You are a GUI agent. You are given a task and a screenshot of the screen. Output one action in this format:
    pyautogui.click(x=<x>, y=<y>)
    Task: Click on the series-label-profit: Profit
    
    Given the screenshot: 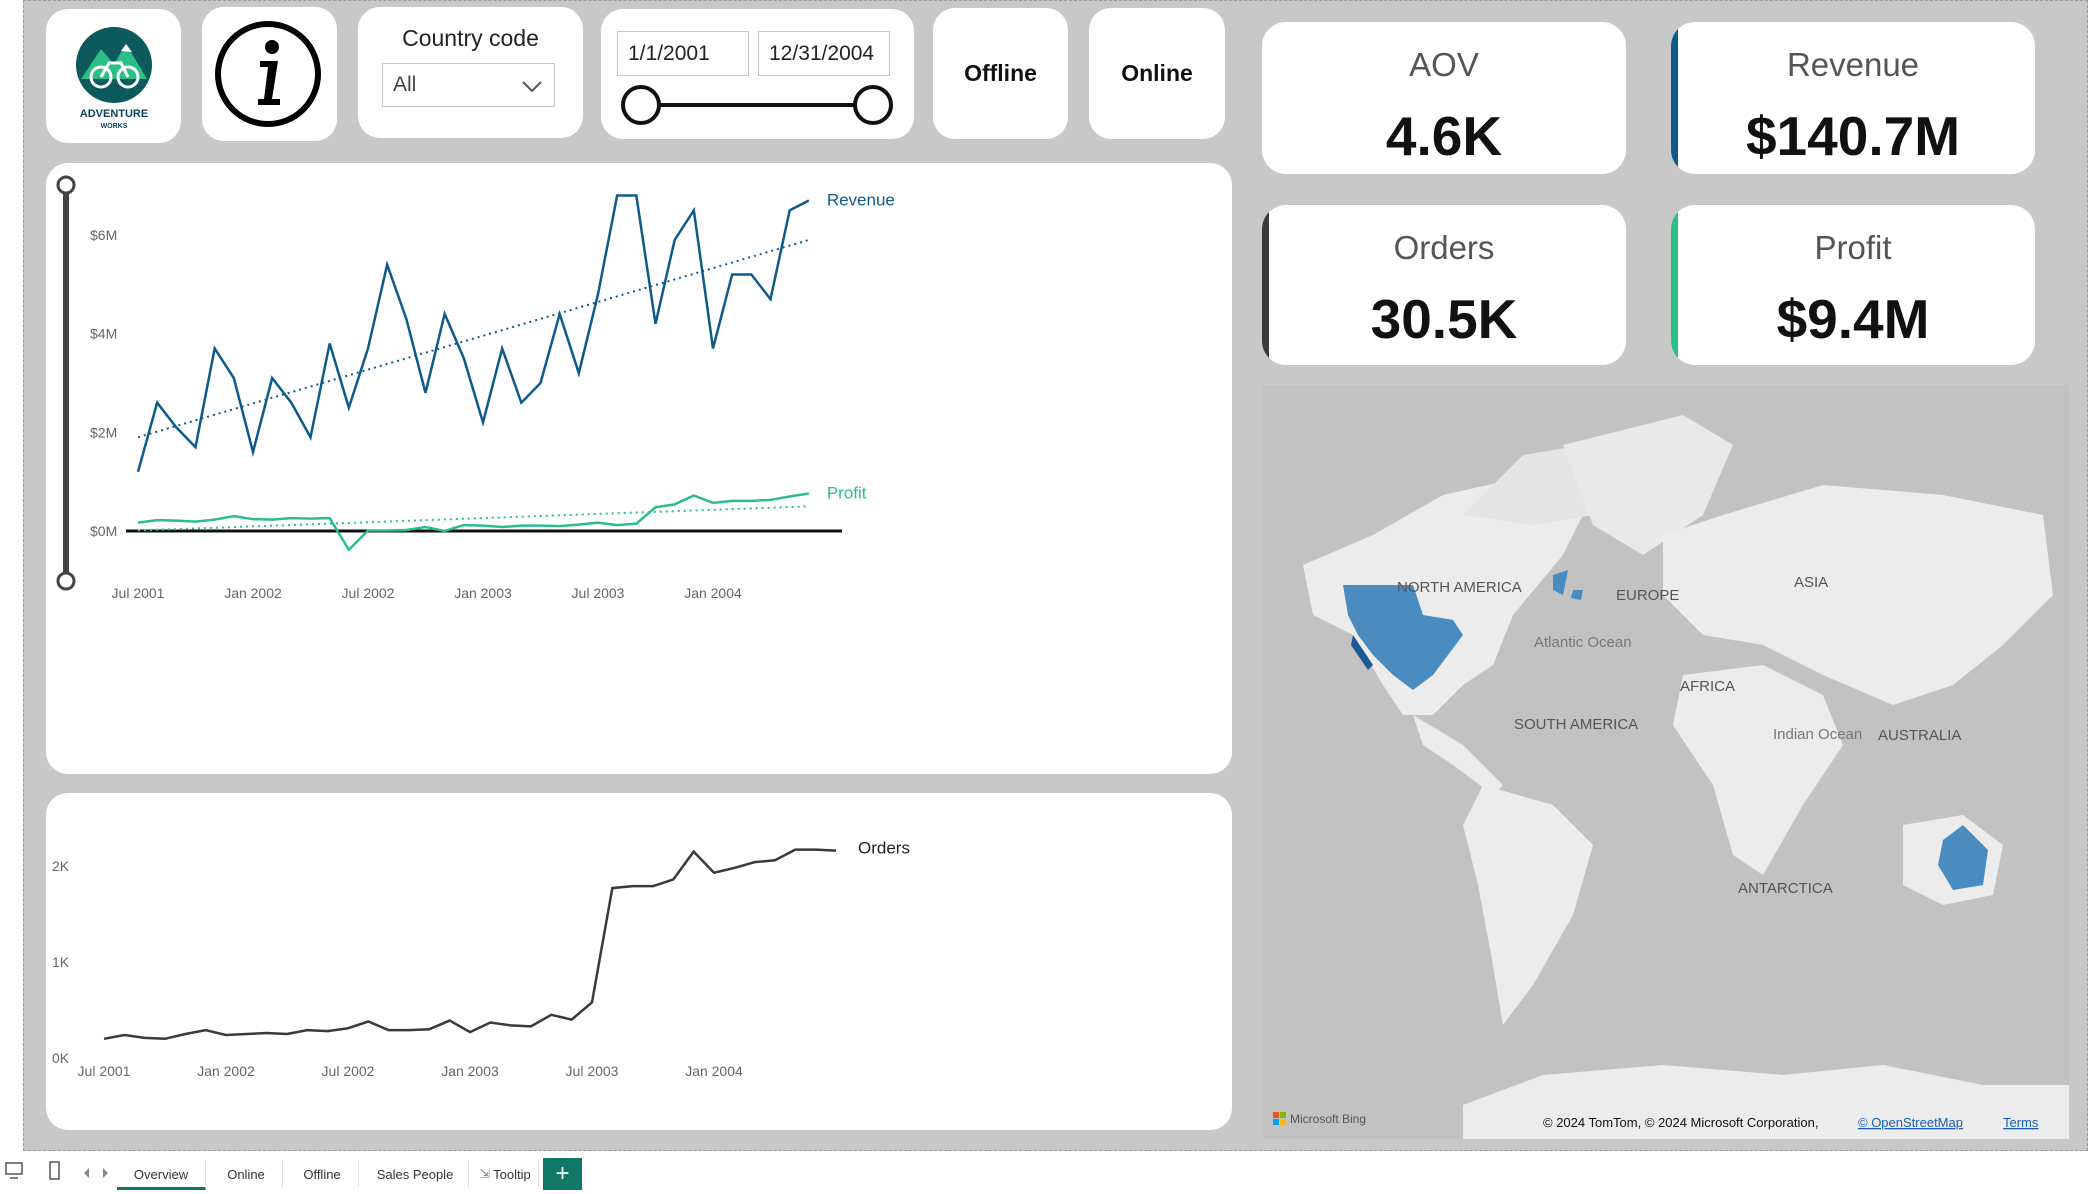 What is the action you would take?
    pyautogui.click(x=847, y=493)
    